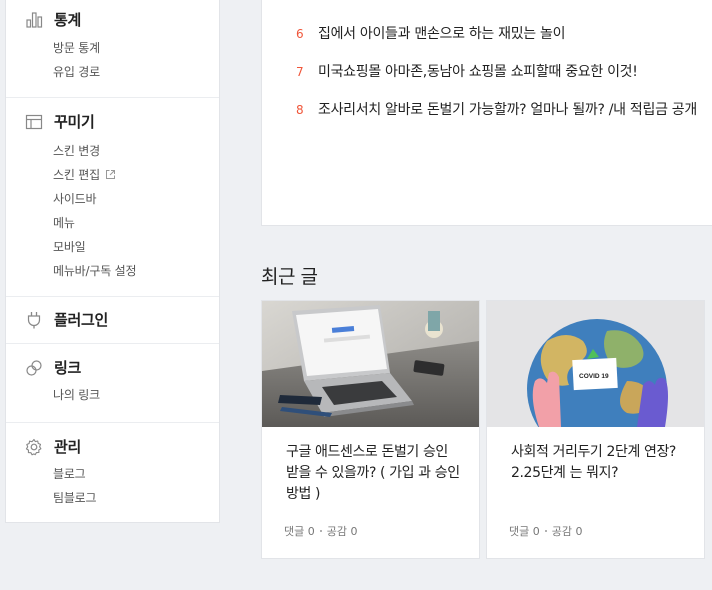 The height and width of the screenshot is (590, 712). I want to click on popular-rank: 6, so click(300, 34).